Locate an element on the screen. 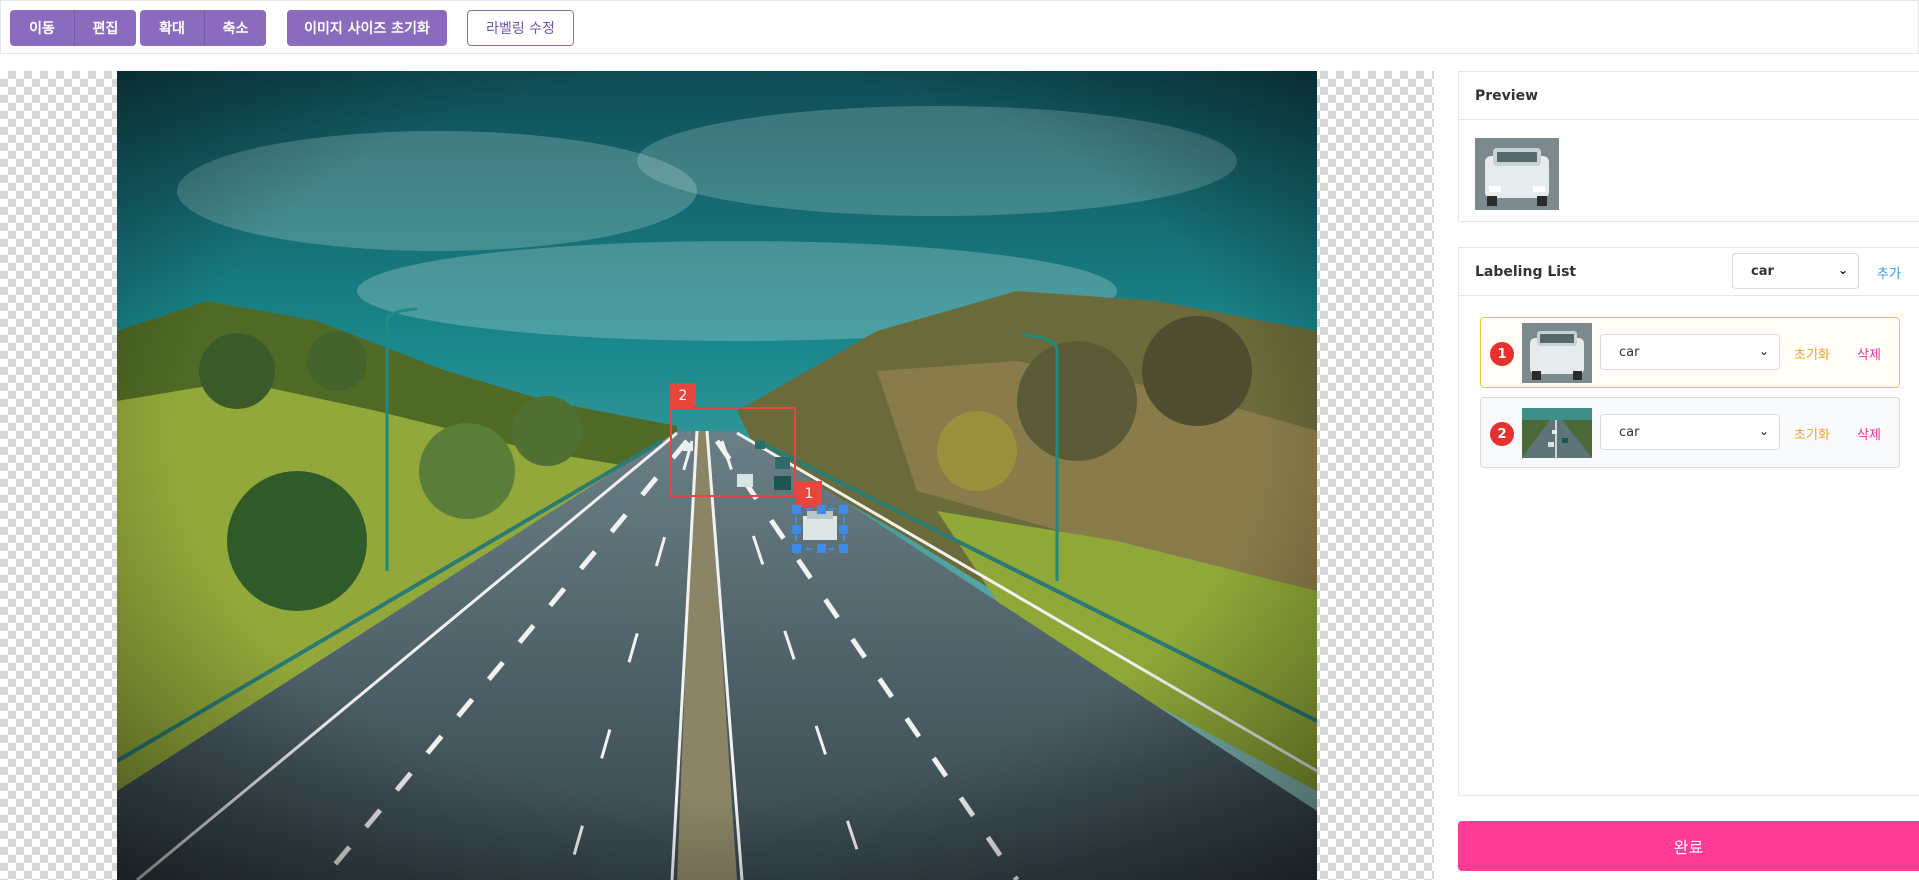 The width and height of the screenshot is (1919, 880). reset-image-size-button: 이미지 사이즈 초기화 is located at coordinates (367, 28).